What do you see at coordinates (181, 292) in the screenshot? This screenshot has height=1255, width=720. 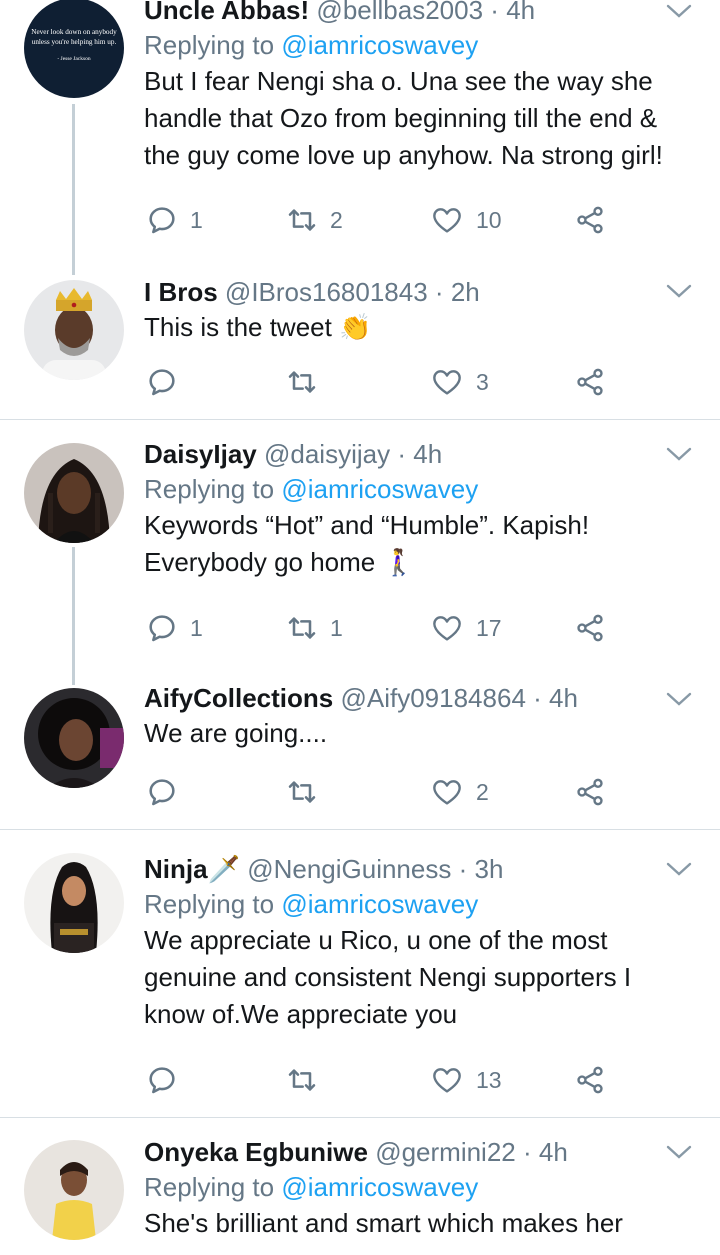 I see `display-name: I Bros` at bounding box center [181, 292].